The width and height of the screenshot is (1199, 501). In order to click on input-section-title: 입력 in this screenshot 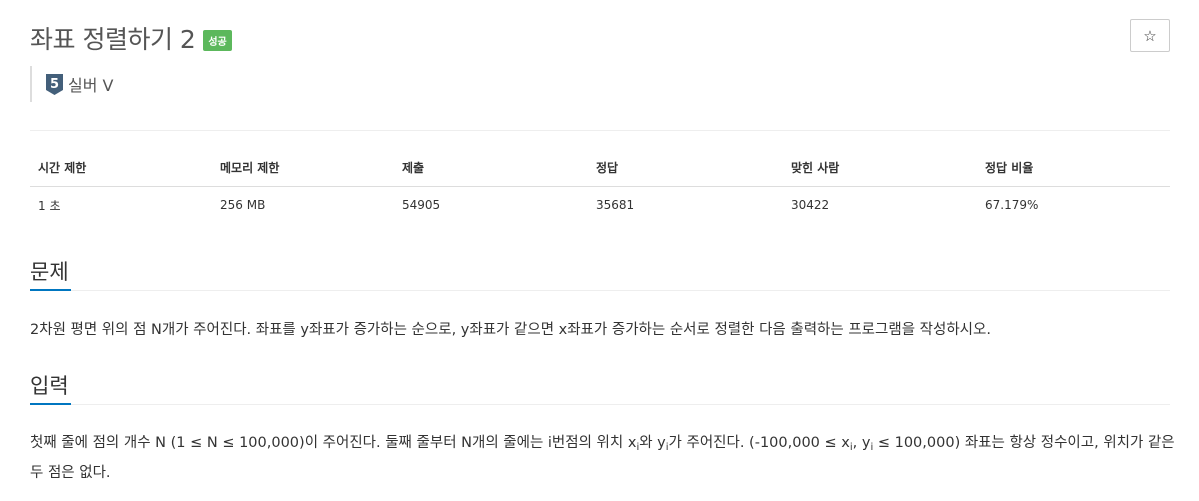, I will do `click(50, 388)`.